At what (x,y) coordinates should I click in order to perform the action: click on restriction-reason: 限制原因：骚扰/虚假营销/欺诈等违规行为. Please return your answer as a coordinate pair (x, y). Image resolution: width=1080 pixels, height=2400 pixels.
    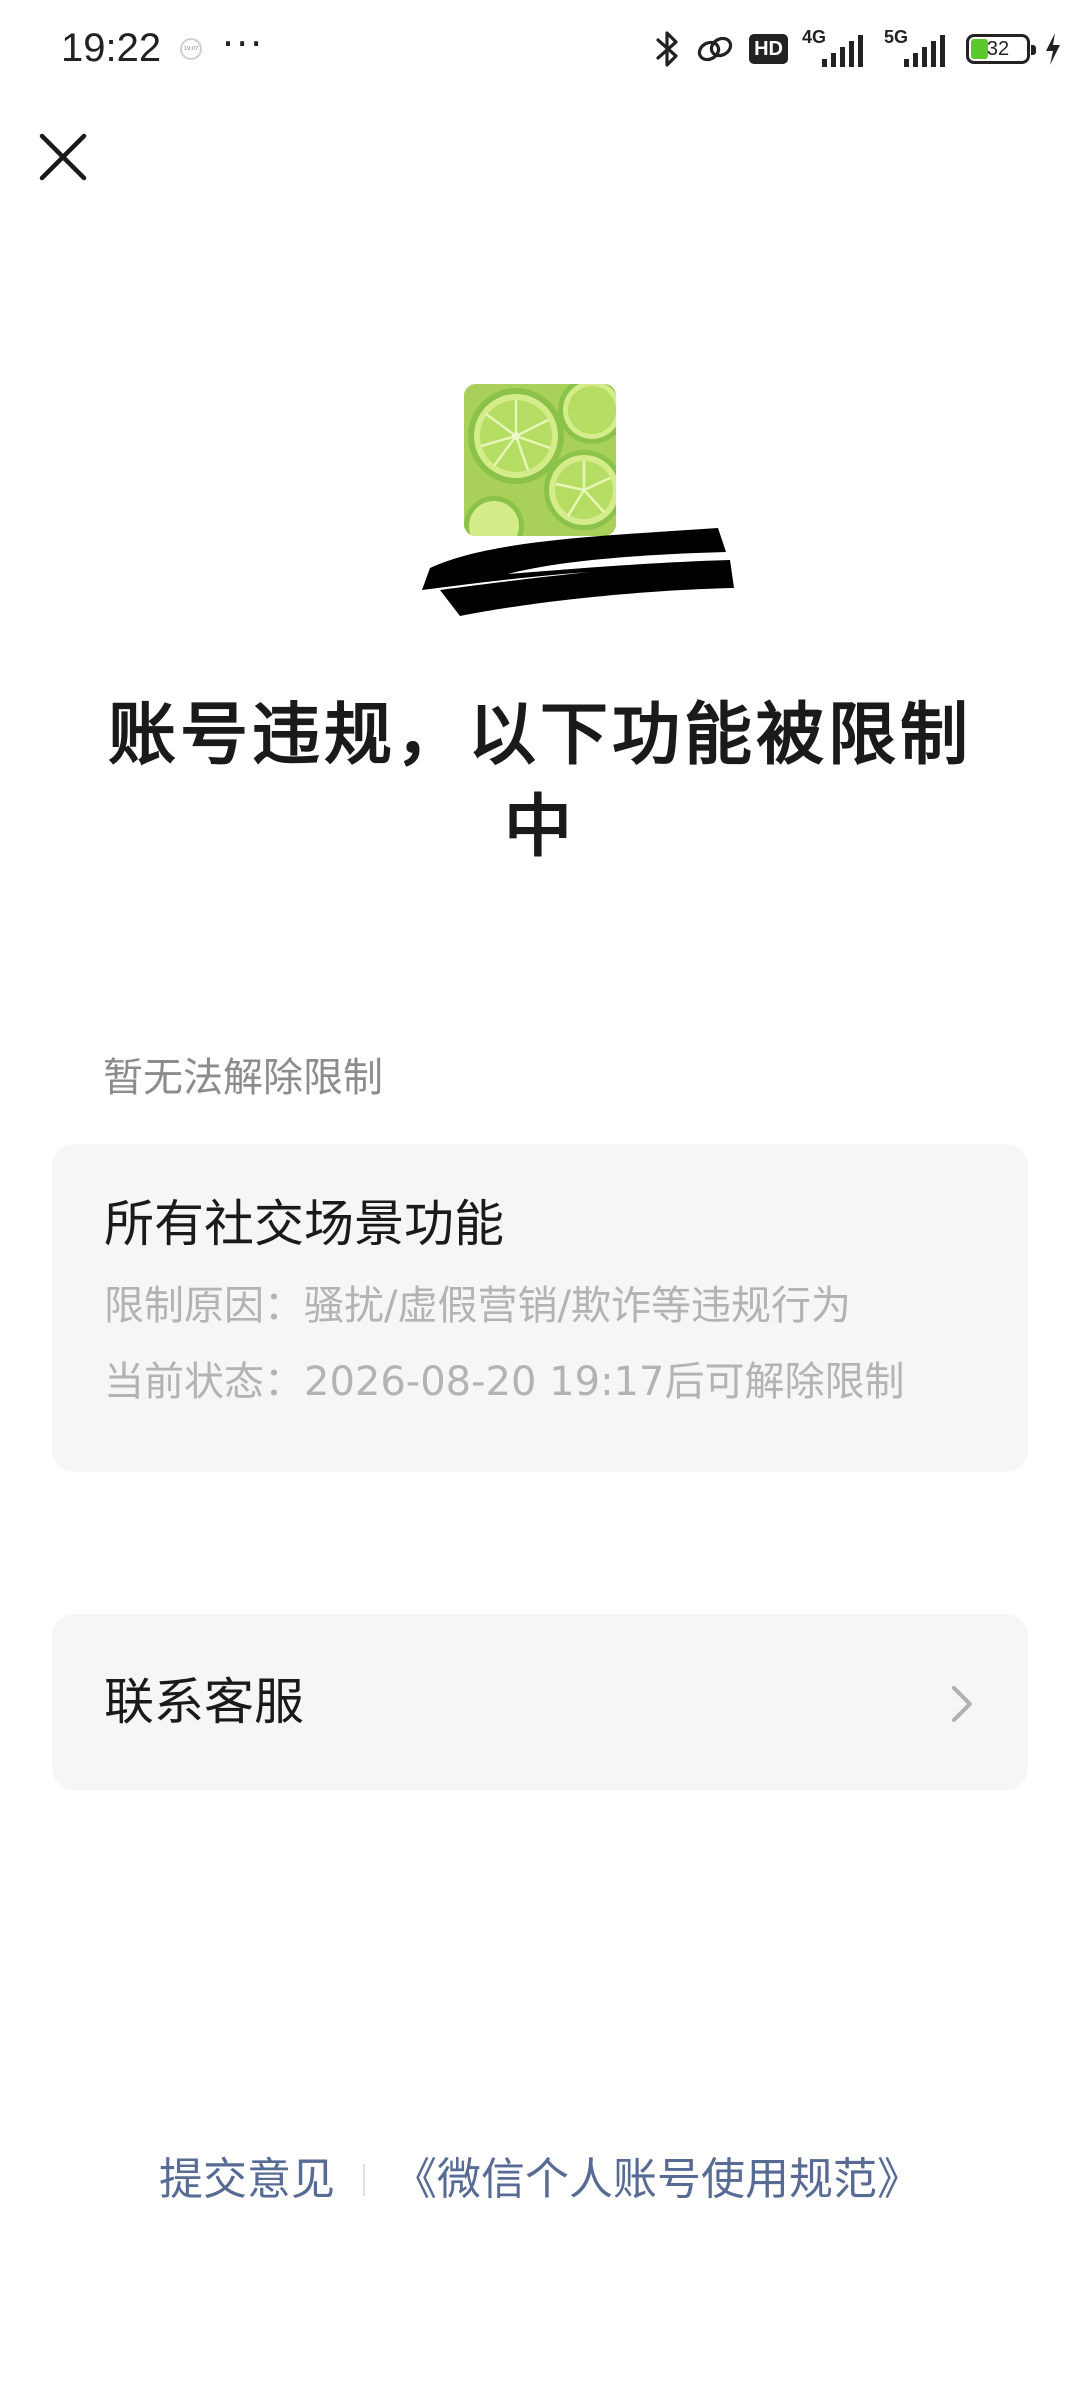
    Looking at the image, I should click on (477, 1306).